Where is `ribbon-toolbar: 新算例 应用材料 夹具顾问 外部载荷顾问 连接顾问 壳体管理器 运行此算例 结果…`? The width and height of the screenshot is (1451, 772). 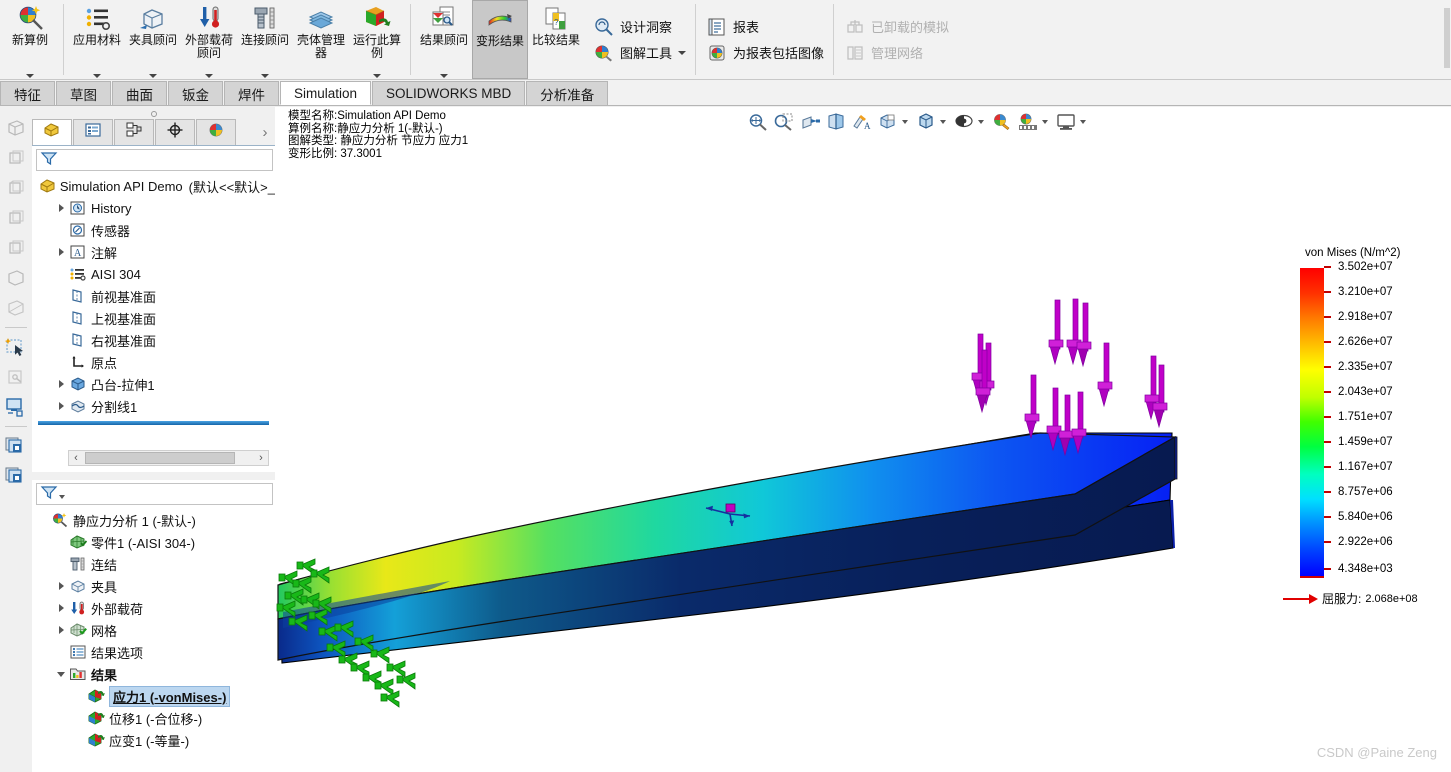
ribbon-toolbar: 新算例 应用材料 夹具顾问 外部载荷顾问 连接顾问 壳体管理器 运行此算例 结果… is located at coordinates (725, 40).